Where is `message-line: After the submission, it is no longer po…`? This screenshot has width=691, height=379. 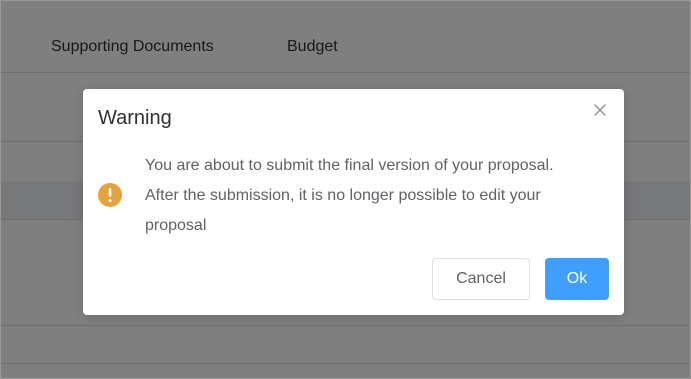 message-line: After the submission, it is no longer po… is located at coordinates (343, 195).